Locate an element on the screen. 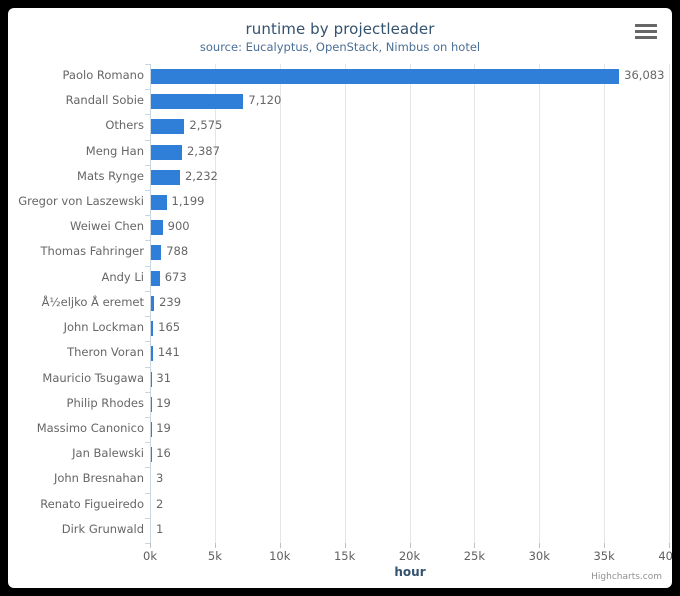 Image resolution: width=680 pixels, height=596 pixels. category-row: Mats Rynge is located at coordinates (76, 177).